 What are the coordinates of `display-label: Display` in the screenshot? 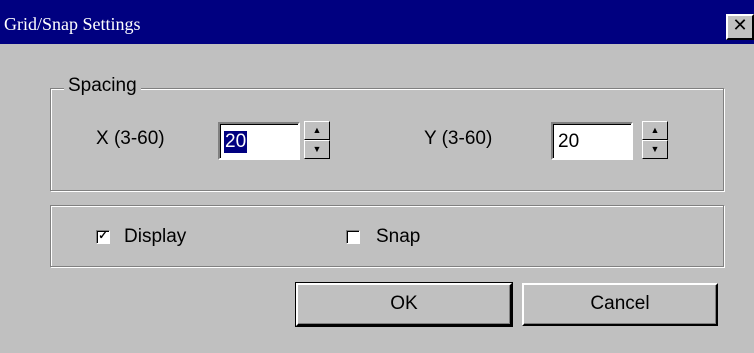 It's located at (155, 237).